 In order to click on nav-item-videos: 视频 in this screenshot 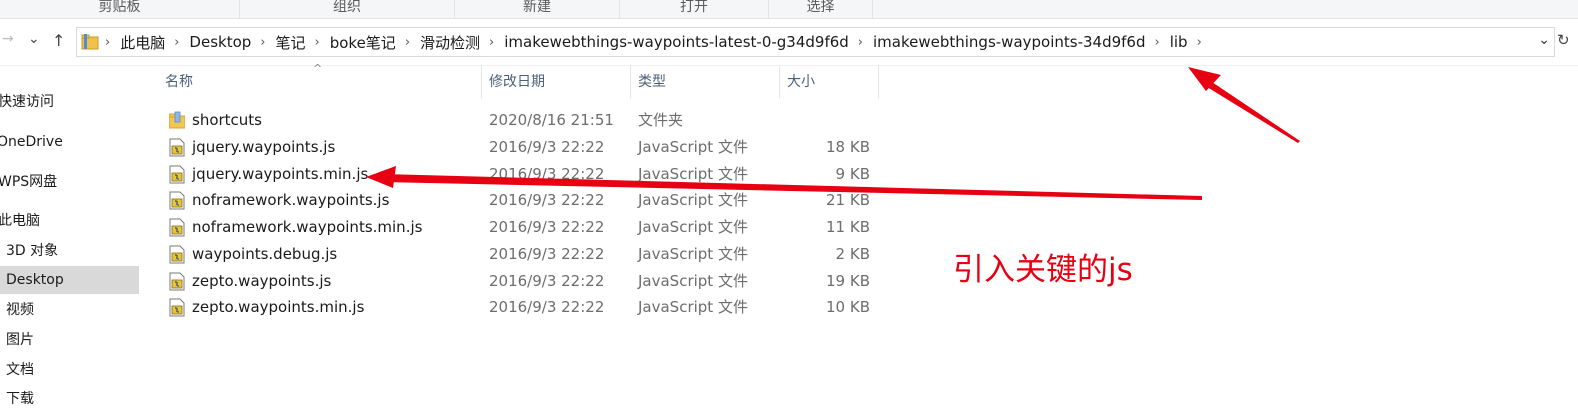, I will do `click(70, 310)`.